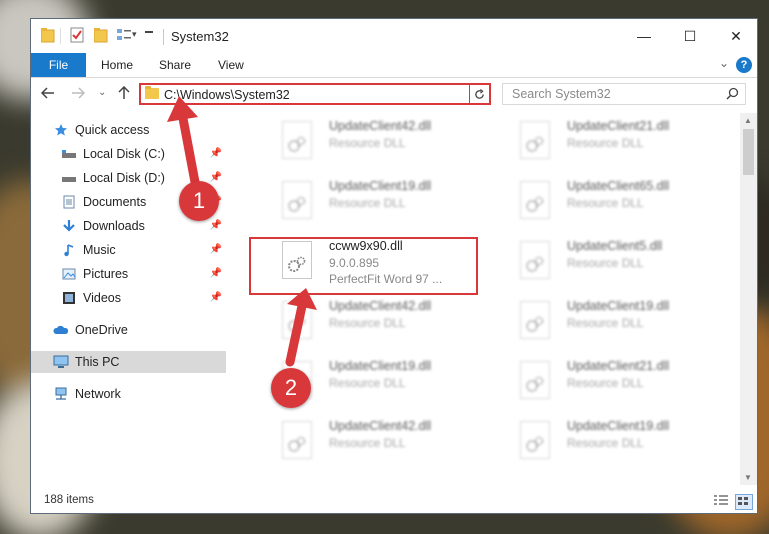  I want to click on step-2-callout: 2, so click(291, 388).